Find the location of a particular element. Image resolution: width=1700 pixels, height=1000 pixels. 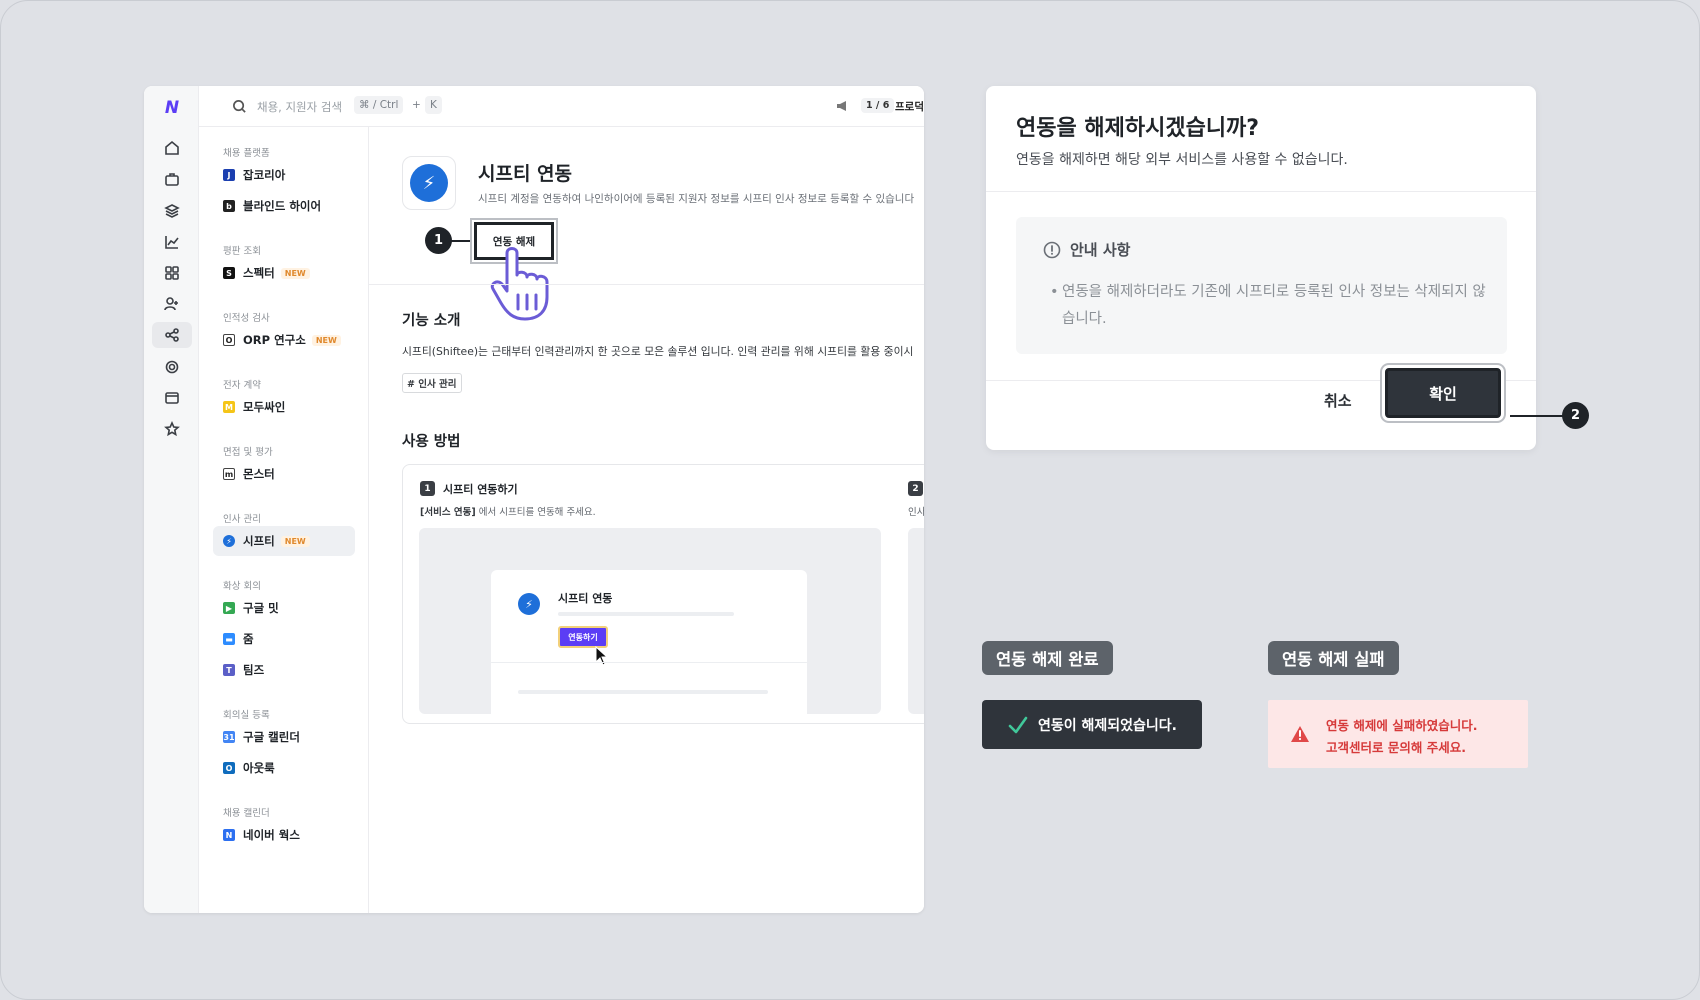

check-icon is located at coordinates (1018, 724).